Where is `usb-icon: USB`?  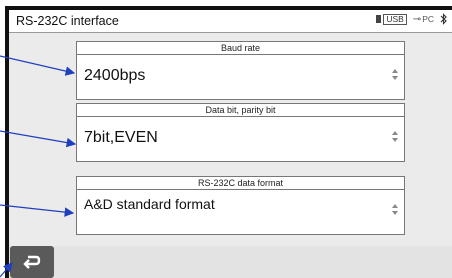 usb-icon: USB is located at coordinates (391, 19).